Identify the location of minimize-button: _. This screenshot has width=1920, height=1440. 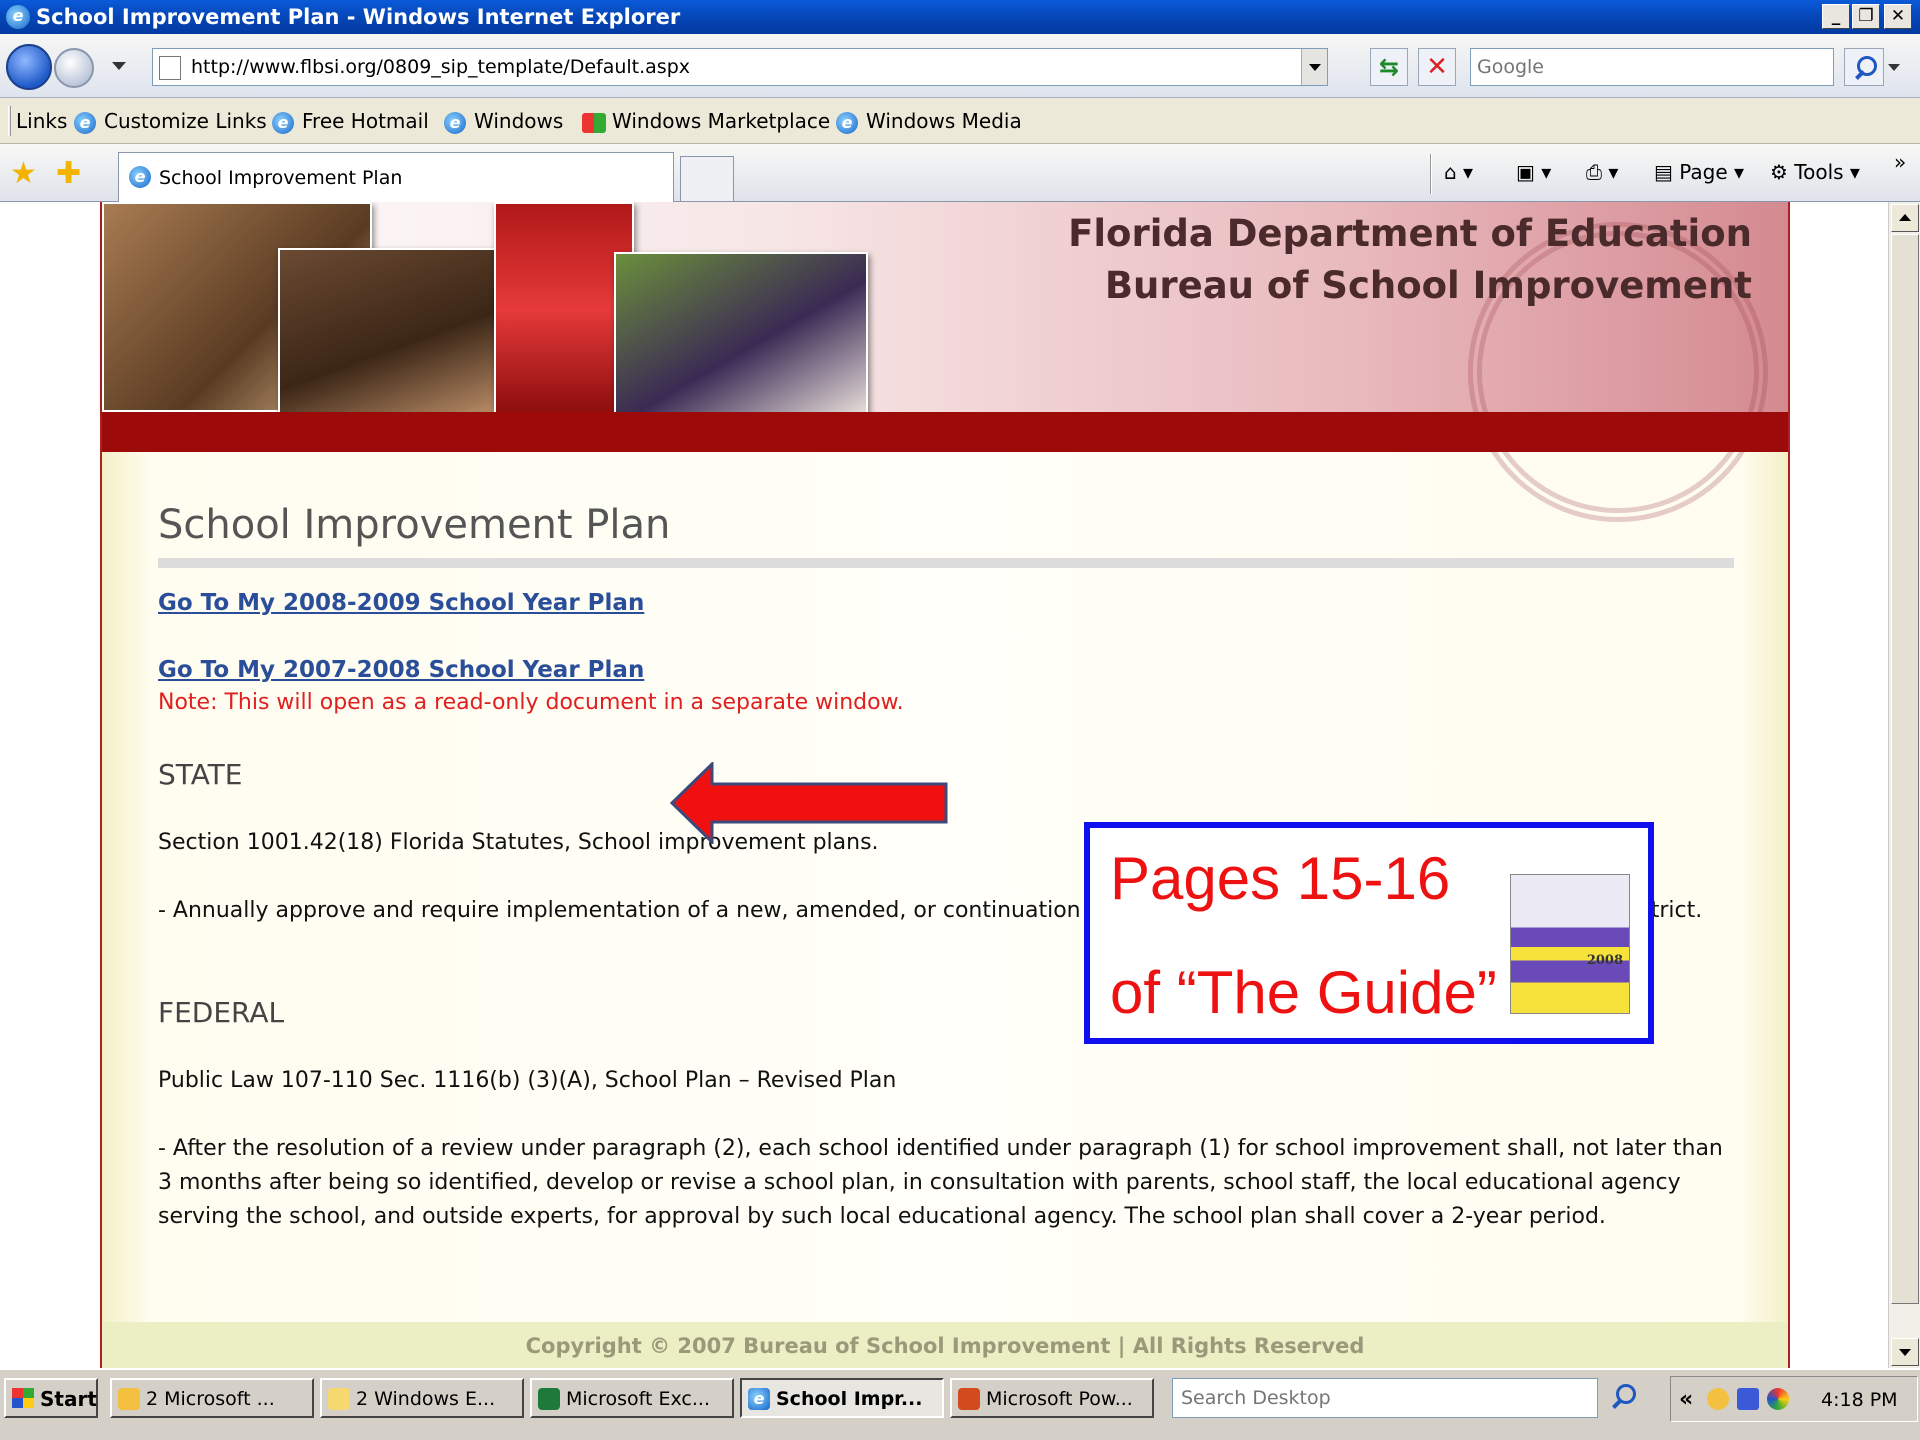
(1836, 16).